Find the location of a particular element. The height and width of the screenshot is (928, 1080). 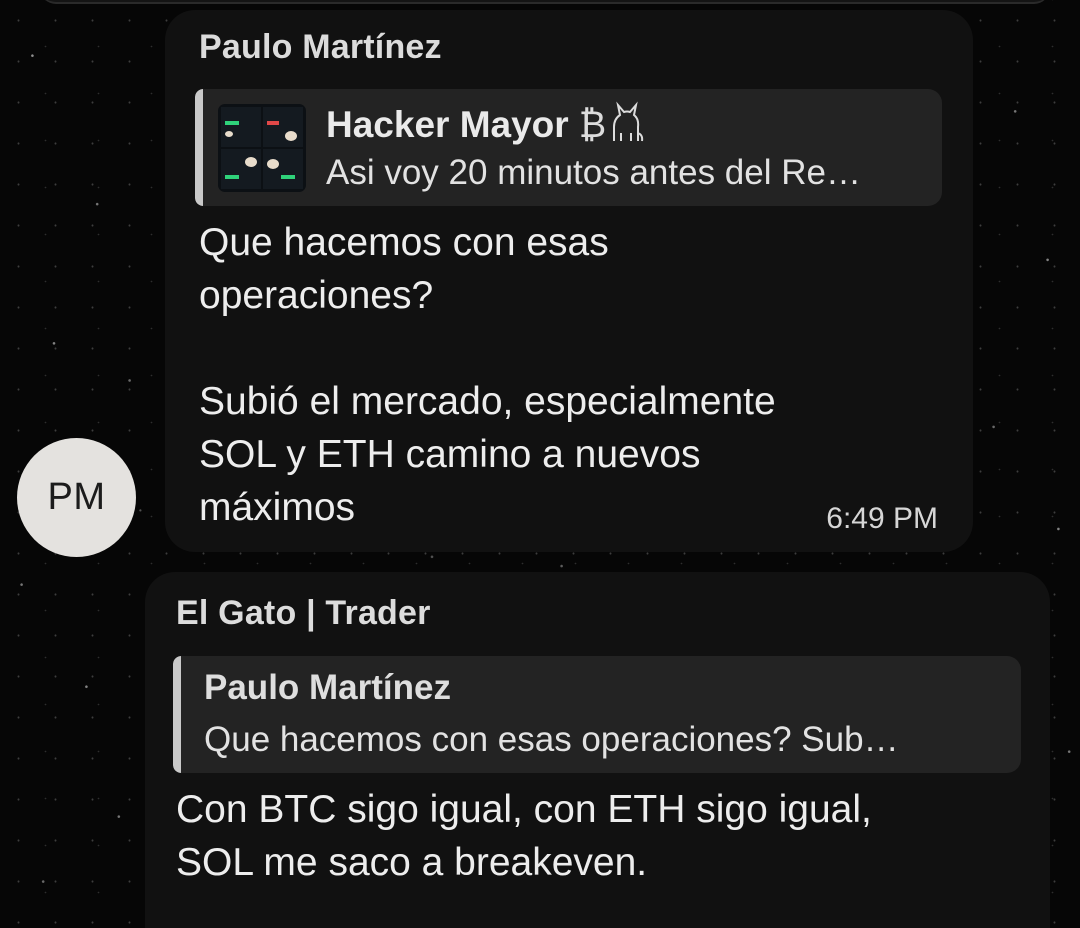

previous-message-bubble-edge is located at coordinates (545, 2).